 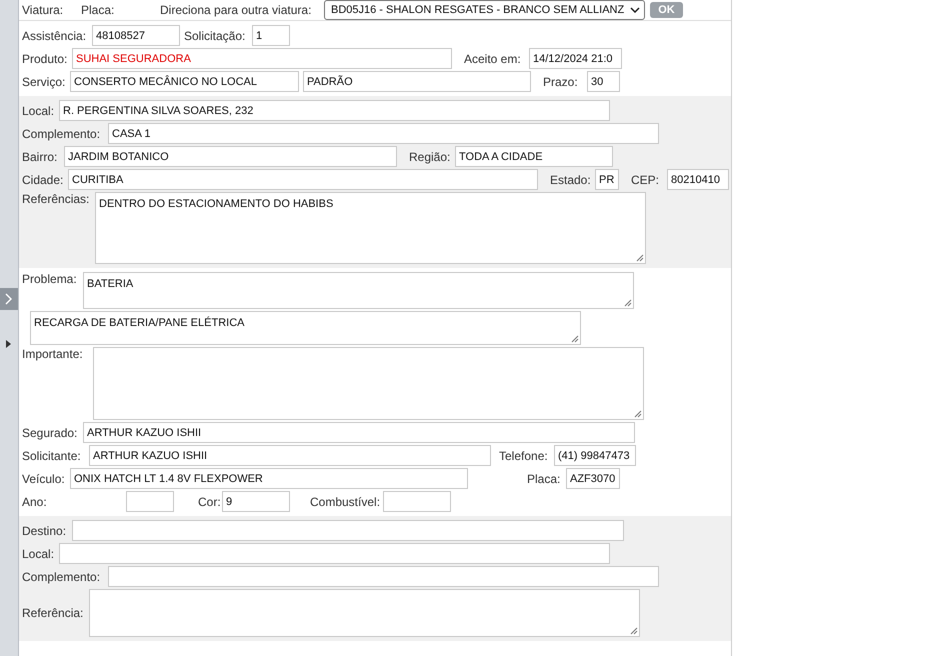 I want to click on field-label: Ano:, so click(x=35, y=501).